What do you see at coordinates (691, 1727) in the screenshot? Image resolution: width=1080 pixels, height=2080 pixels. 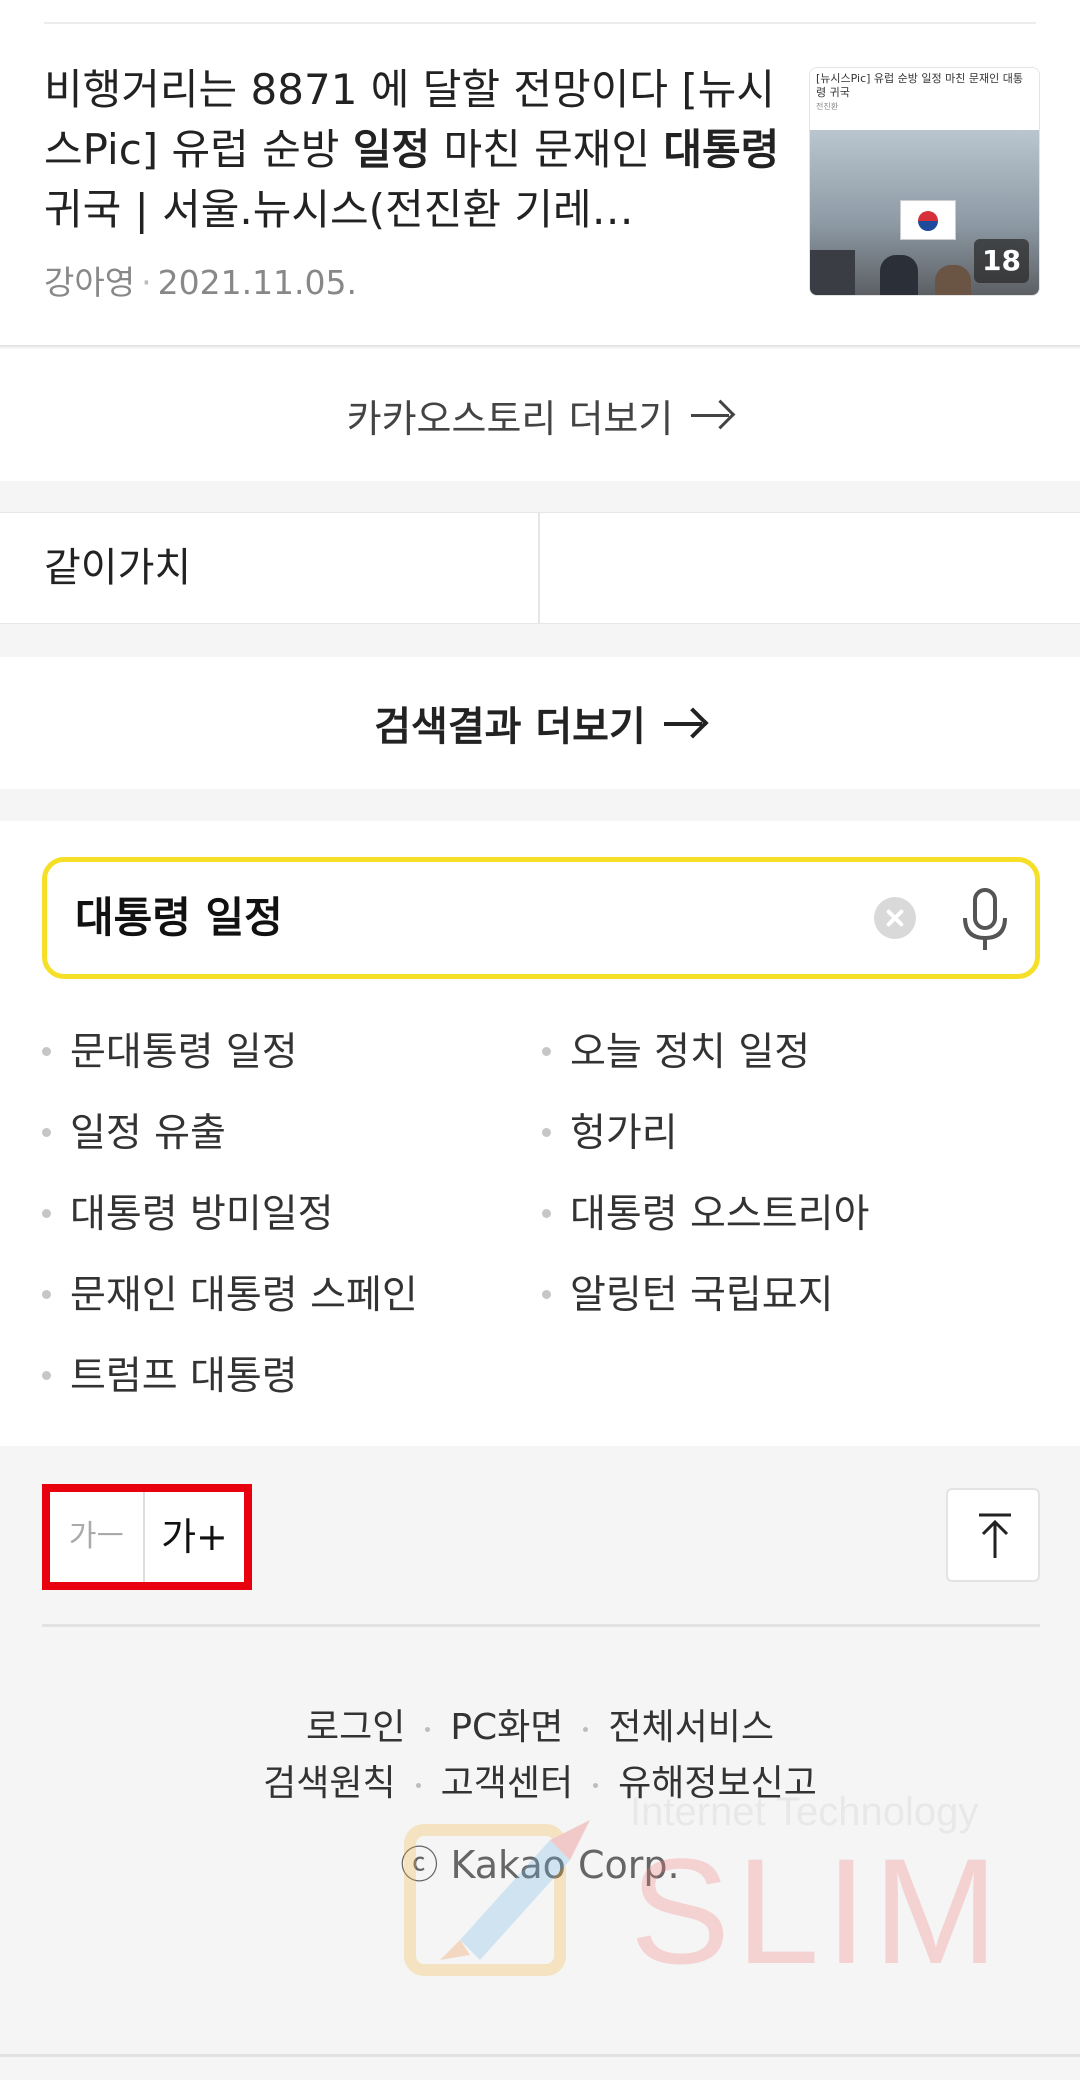 I see `all-services-link: 전체서비스` at bounding box center [691, 1727].